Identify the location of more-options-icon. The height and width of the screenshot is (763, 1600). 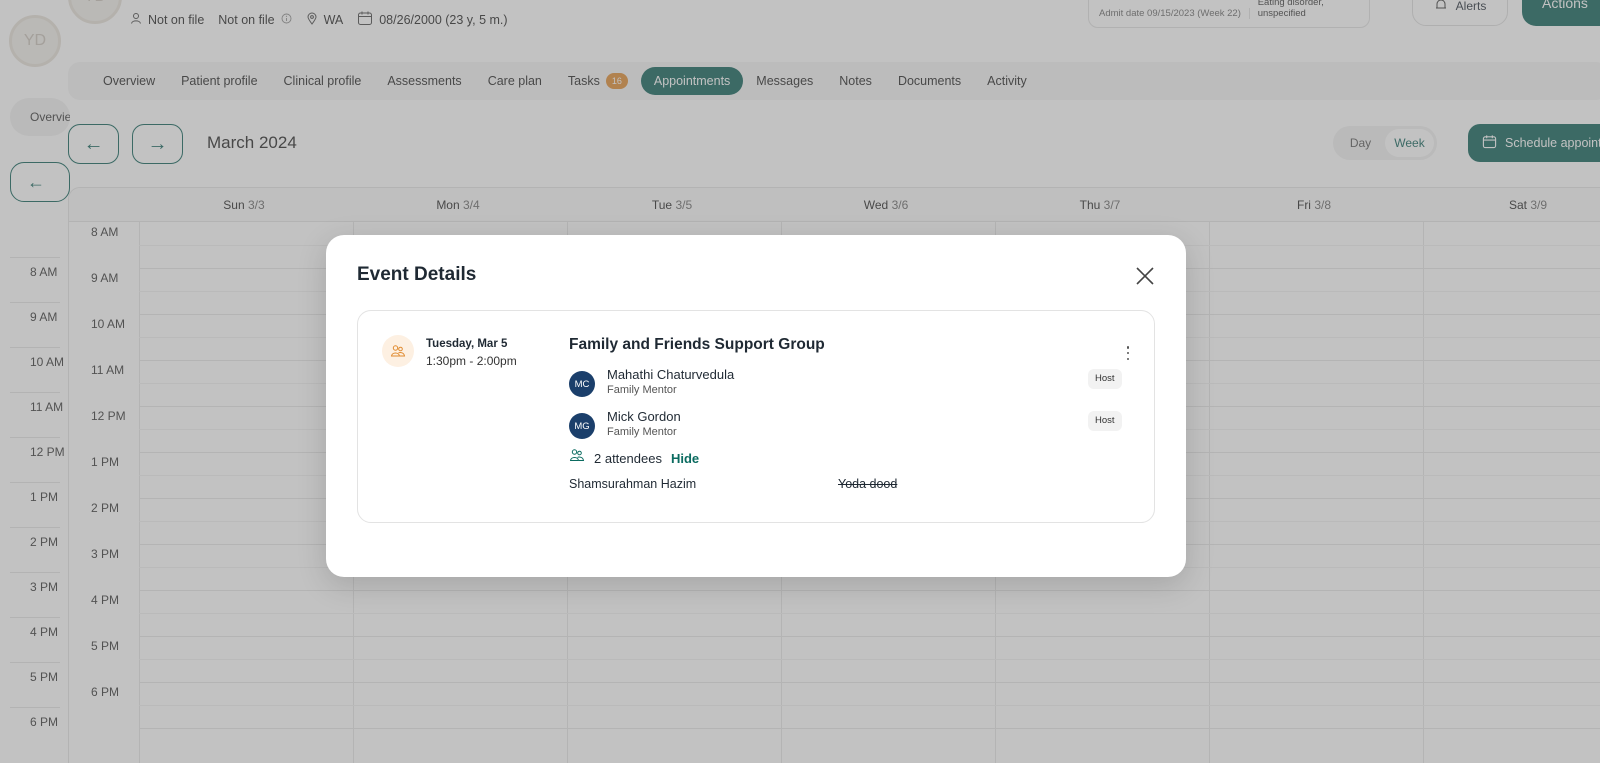
(1128, 353).